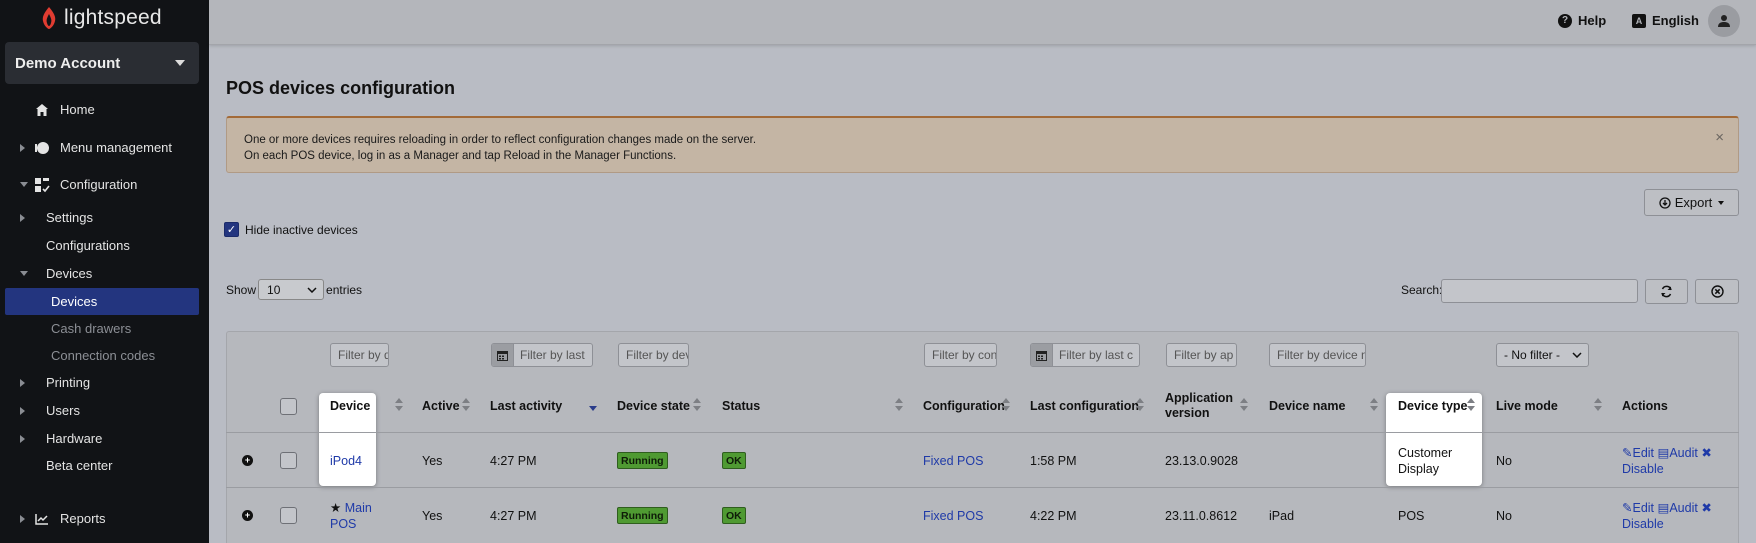  I want to click on header-divider, so click(982, 432).